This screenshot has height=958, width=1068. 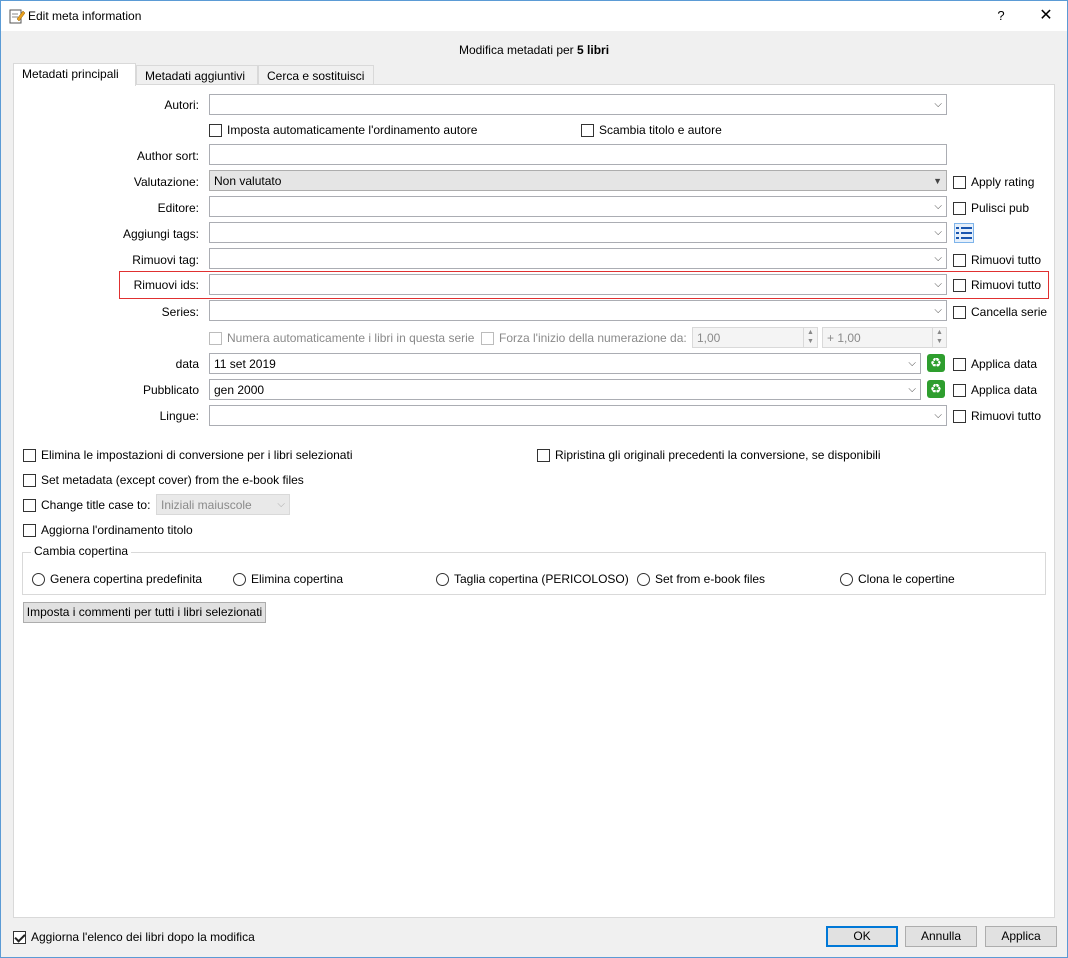 What do you see at coordinates (997, 416) in the screenshot?
I see `rimuovi-tutto-lingue-checkbox: Rimuovi tutto` at bounding box center [997, 416].